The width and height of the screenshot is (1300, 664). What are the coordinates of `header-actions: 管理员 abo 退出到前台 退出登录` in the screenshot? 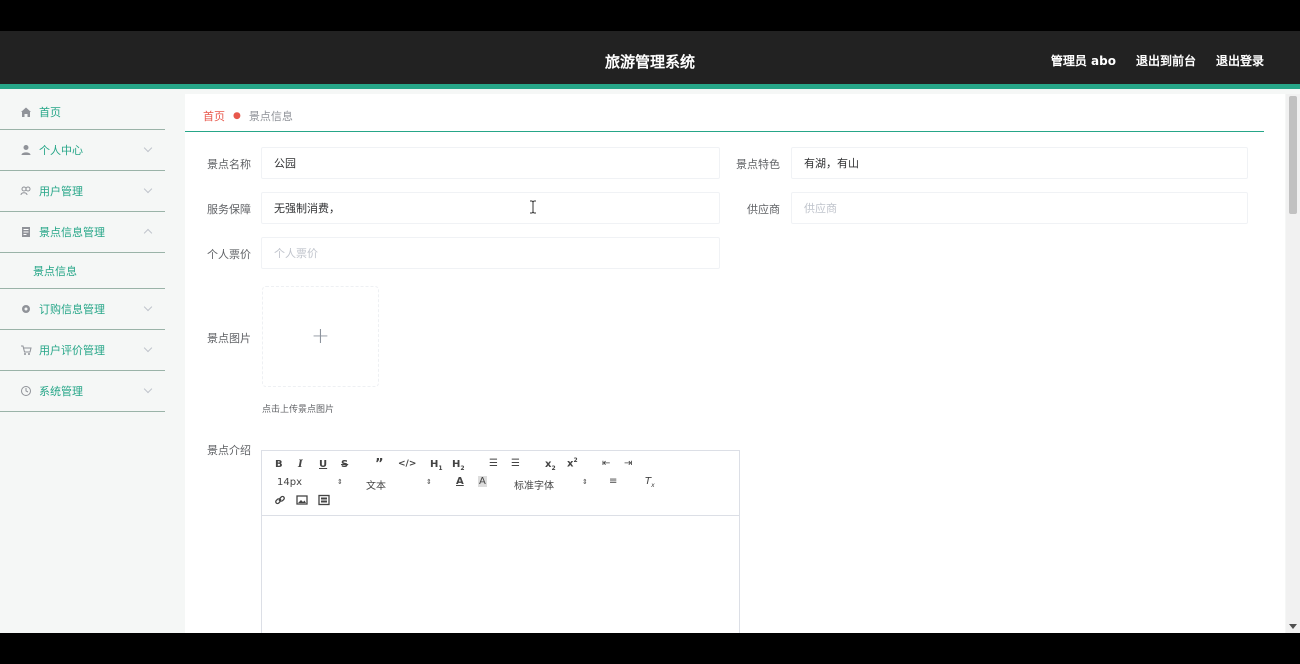 It's located at (1157, 60).